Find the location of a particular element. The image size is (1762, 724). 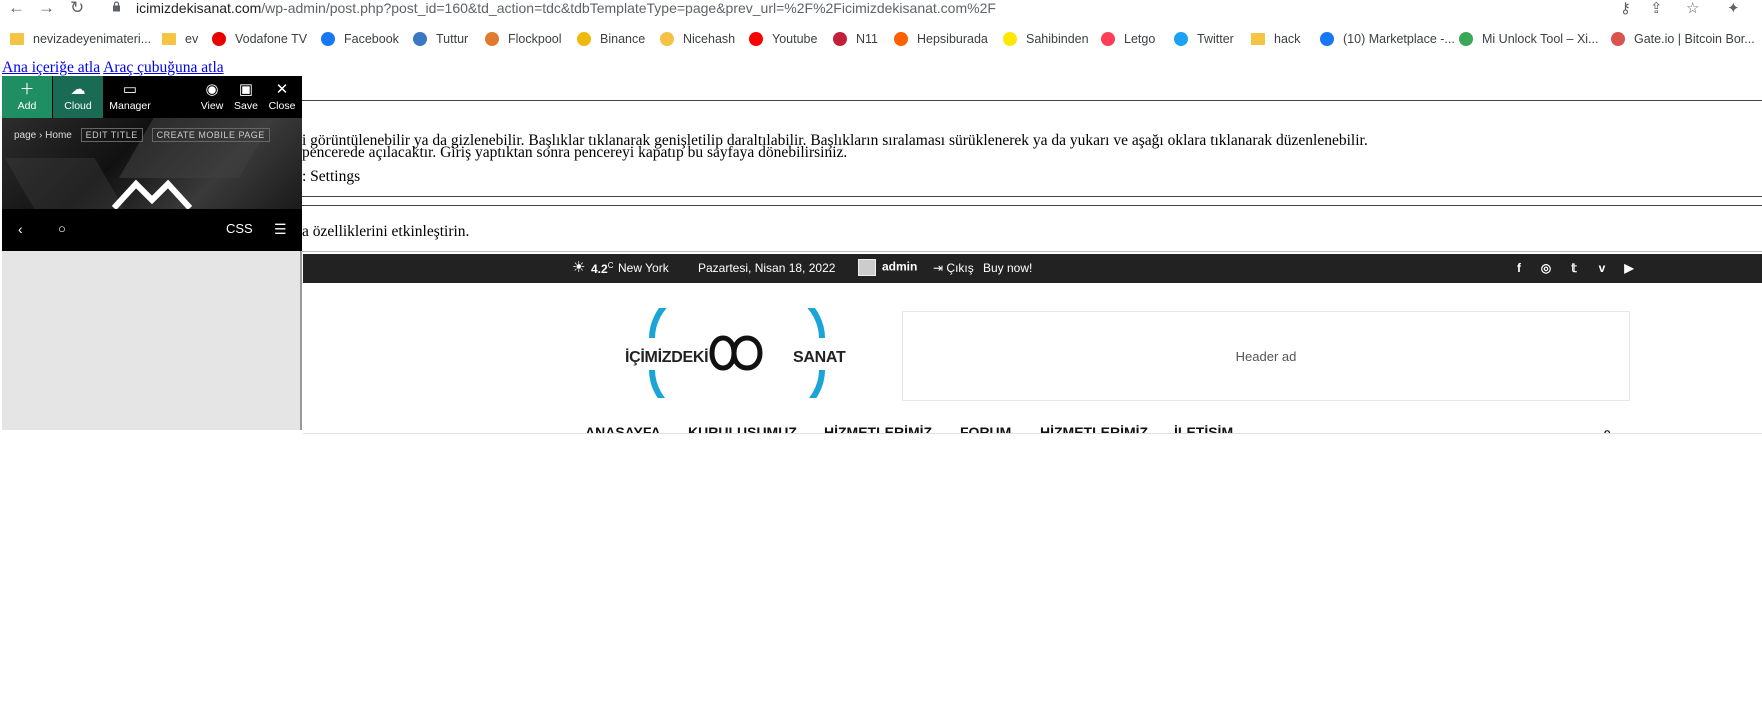

edit-title-button: EDIT TITLE is located at coordinates (111, 135).